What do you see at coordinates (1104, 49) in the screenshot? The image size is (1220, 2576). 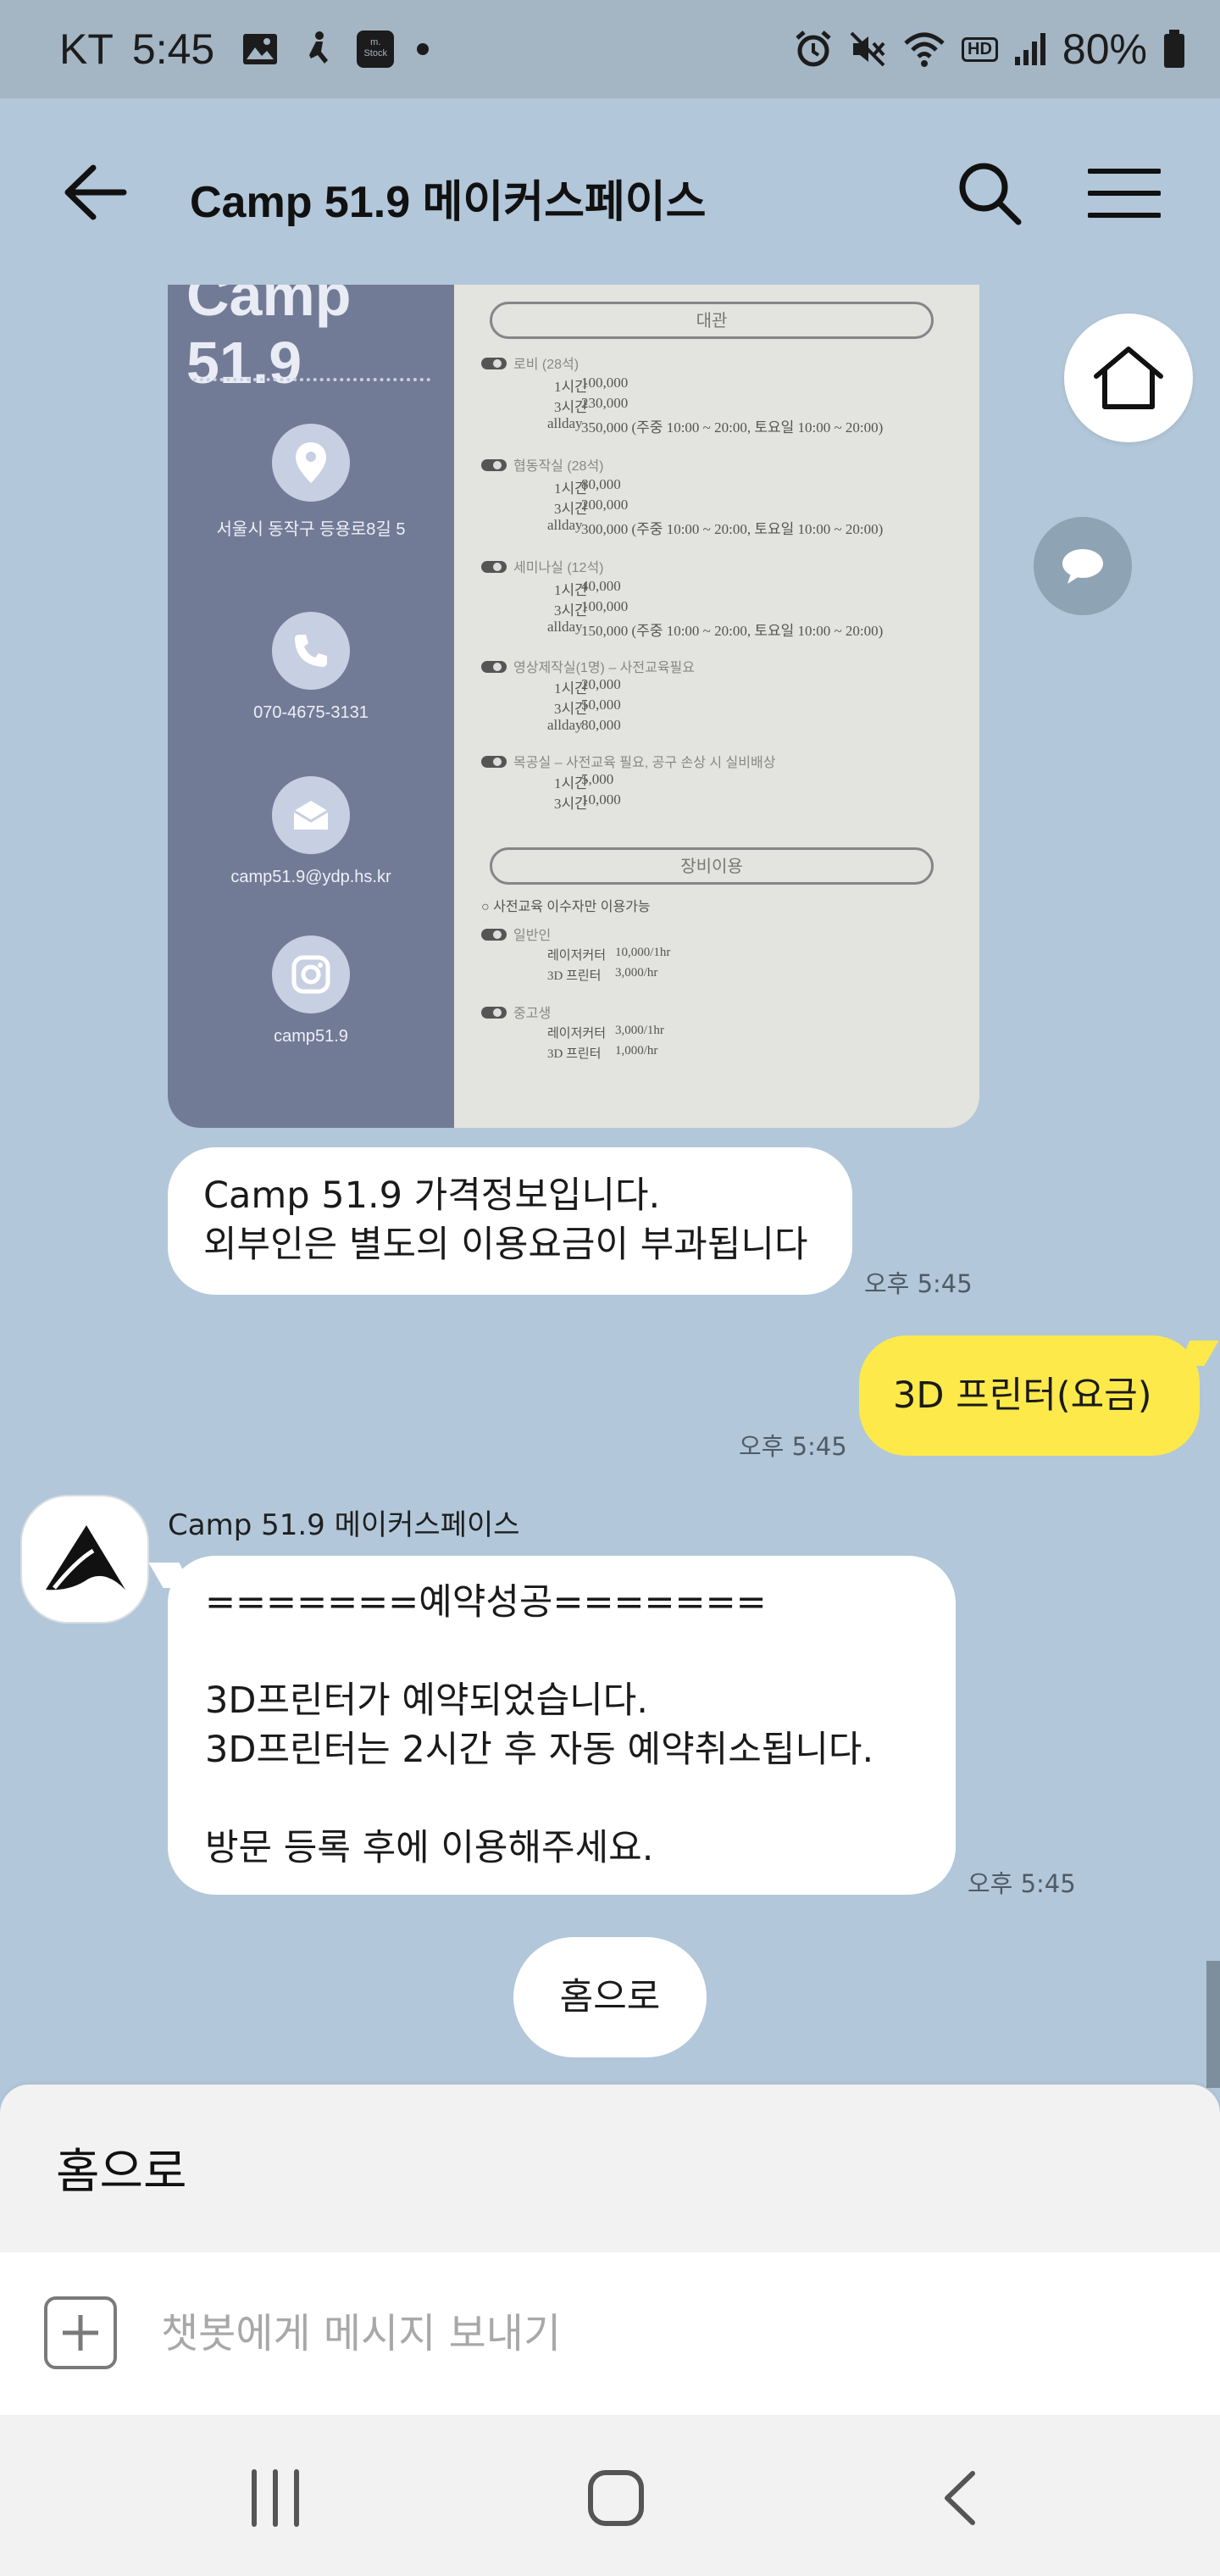 I see `battery-percent: 80%` at bounding box center [1104, 49].